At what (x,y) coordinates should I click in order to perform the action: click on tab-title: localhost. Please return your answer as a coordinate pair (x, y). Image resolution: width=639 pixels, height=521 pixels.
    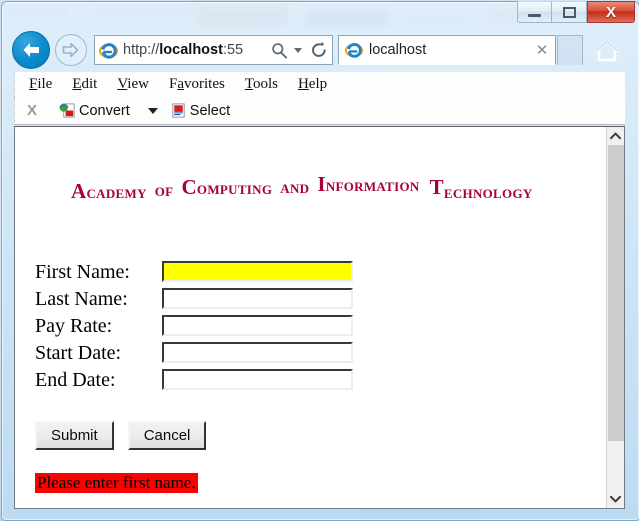
    Looking at the image, I should click on (398, 50).